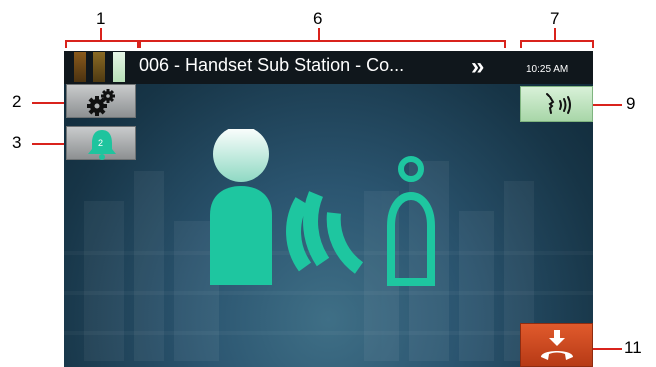 The image size is (656, 367). I want to click on callout-label-1: 1, so click(101, 18).